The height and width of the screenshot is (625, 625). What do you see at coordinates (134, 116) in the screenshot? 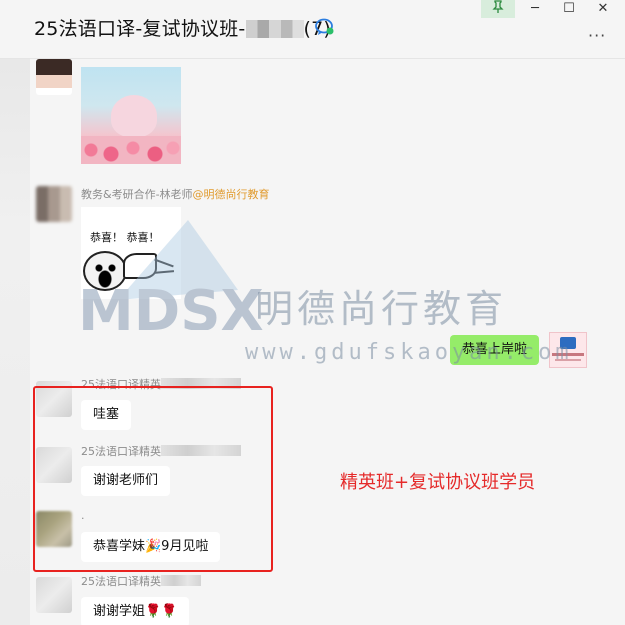
I see `cat-illustration` at bounding box center [134, 116].